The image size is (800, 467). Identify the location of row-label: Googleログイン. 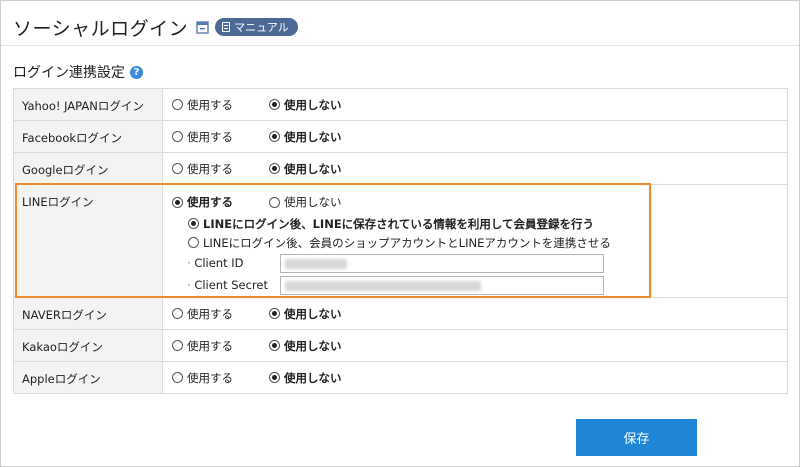
(88, 168).